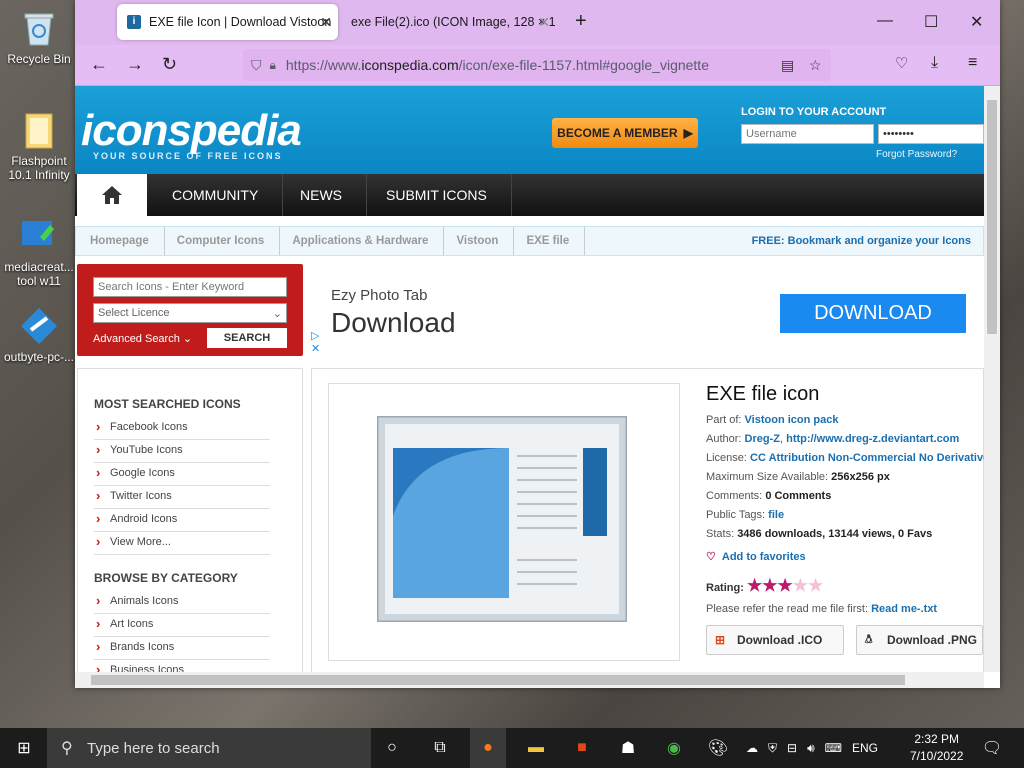  Describe the element at coordinates (581, 21) in the screenshot. I see `new-tab-icon: +` at that location.